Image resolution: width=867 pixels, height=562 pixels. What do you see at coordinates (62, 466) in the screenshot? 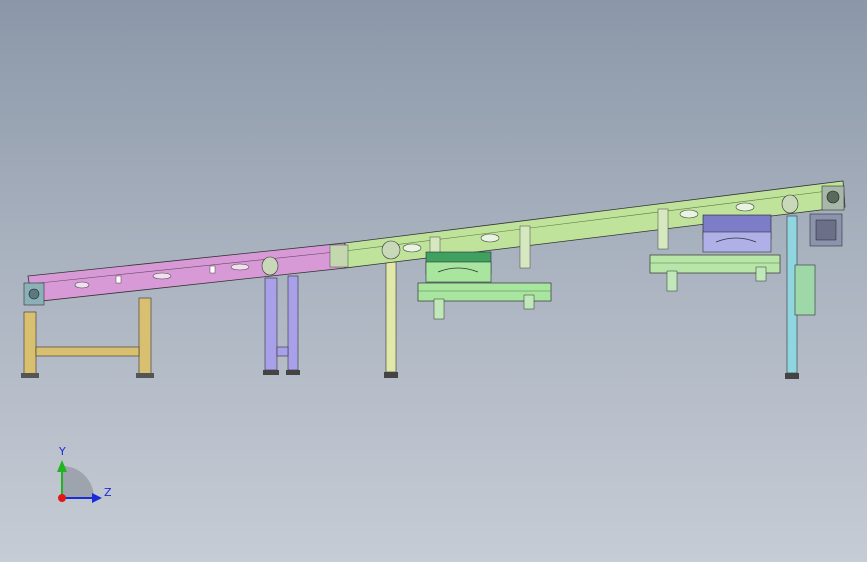
I see `y-axis-arrow` at bounding box center [62, 466].